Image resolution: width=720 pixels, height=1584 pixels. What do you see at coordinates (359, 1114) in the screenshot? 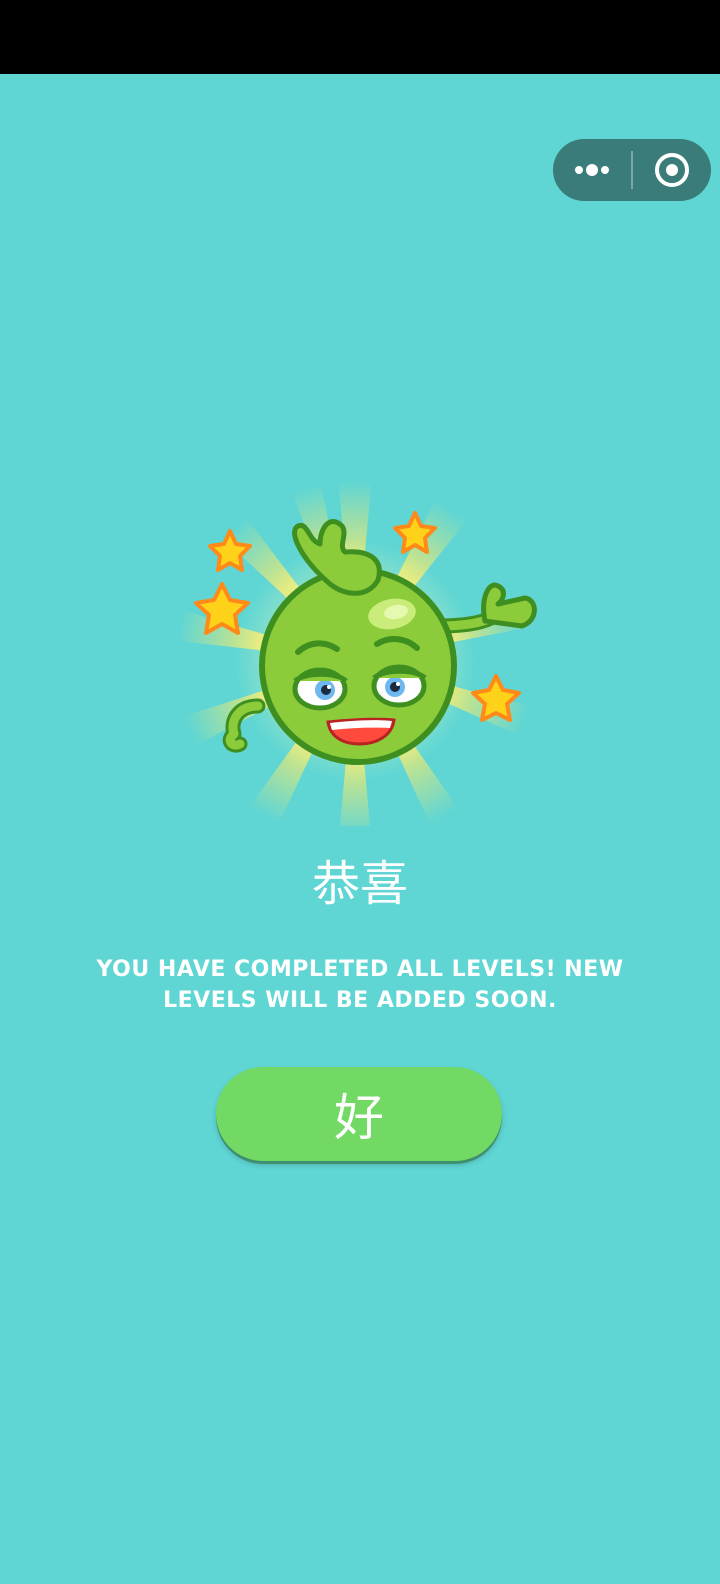
I see `ok-button: 好` at bounding box center [359, 1114].